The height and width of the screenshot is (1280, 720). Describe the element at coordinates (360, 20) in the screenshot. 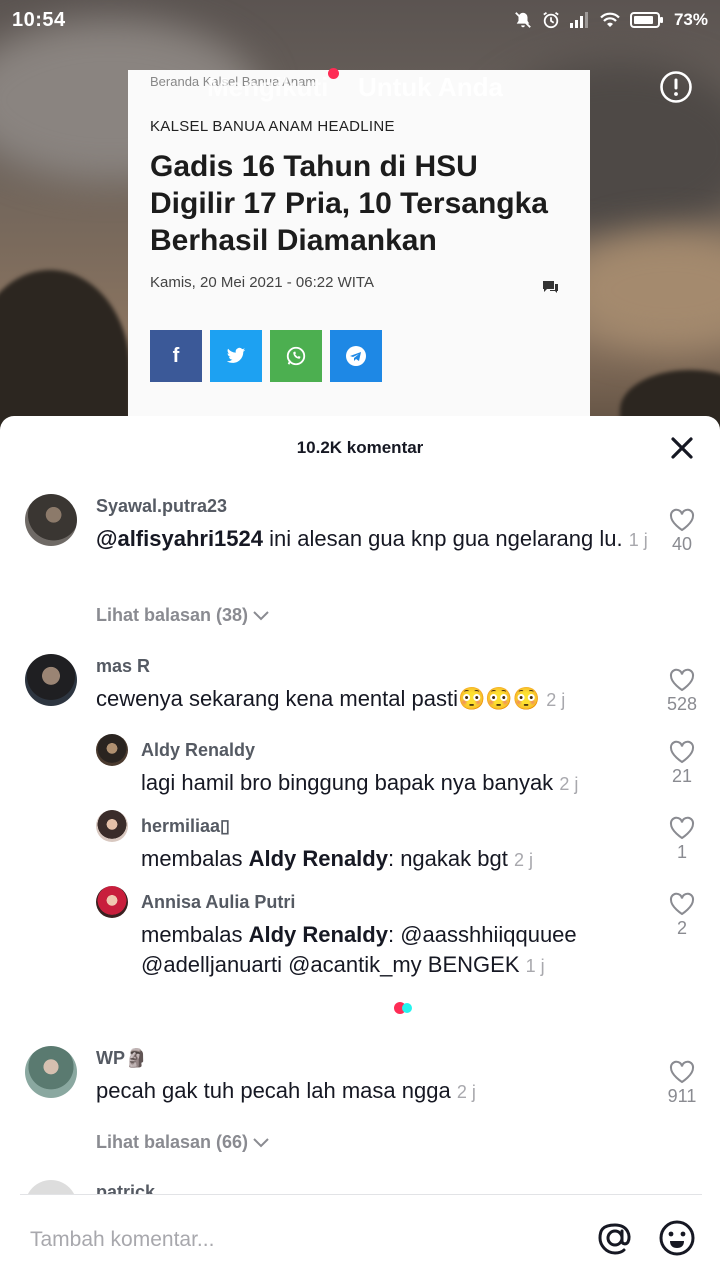

I see `status-bar: 10:54 73%` at that location.